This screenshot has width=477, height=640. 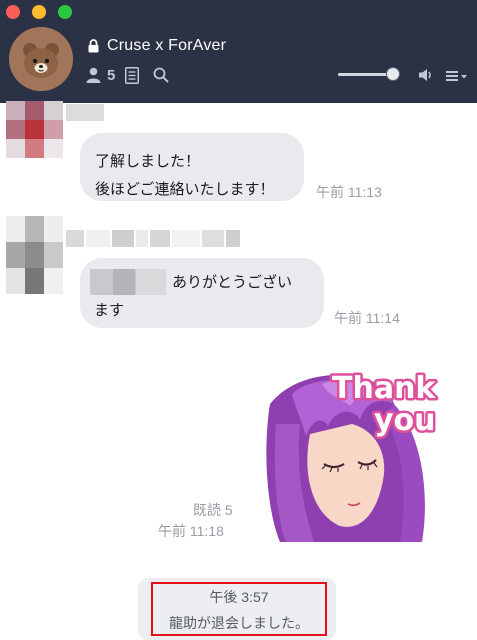 I want to click on volume-knob, so click(x=392, y=74).